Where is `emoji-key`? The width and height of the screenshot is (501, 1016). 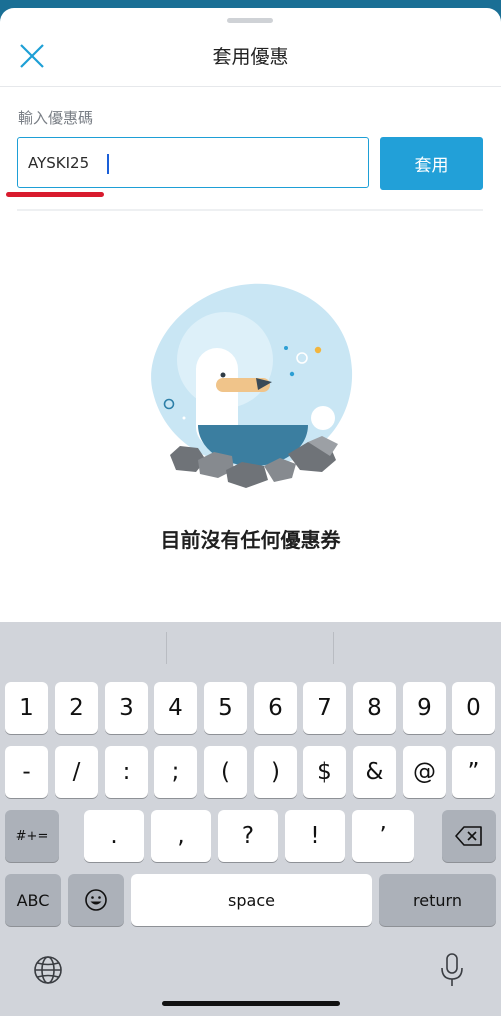 emoji-key is located at coordinates (96, 900).